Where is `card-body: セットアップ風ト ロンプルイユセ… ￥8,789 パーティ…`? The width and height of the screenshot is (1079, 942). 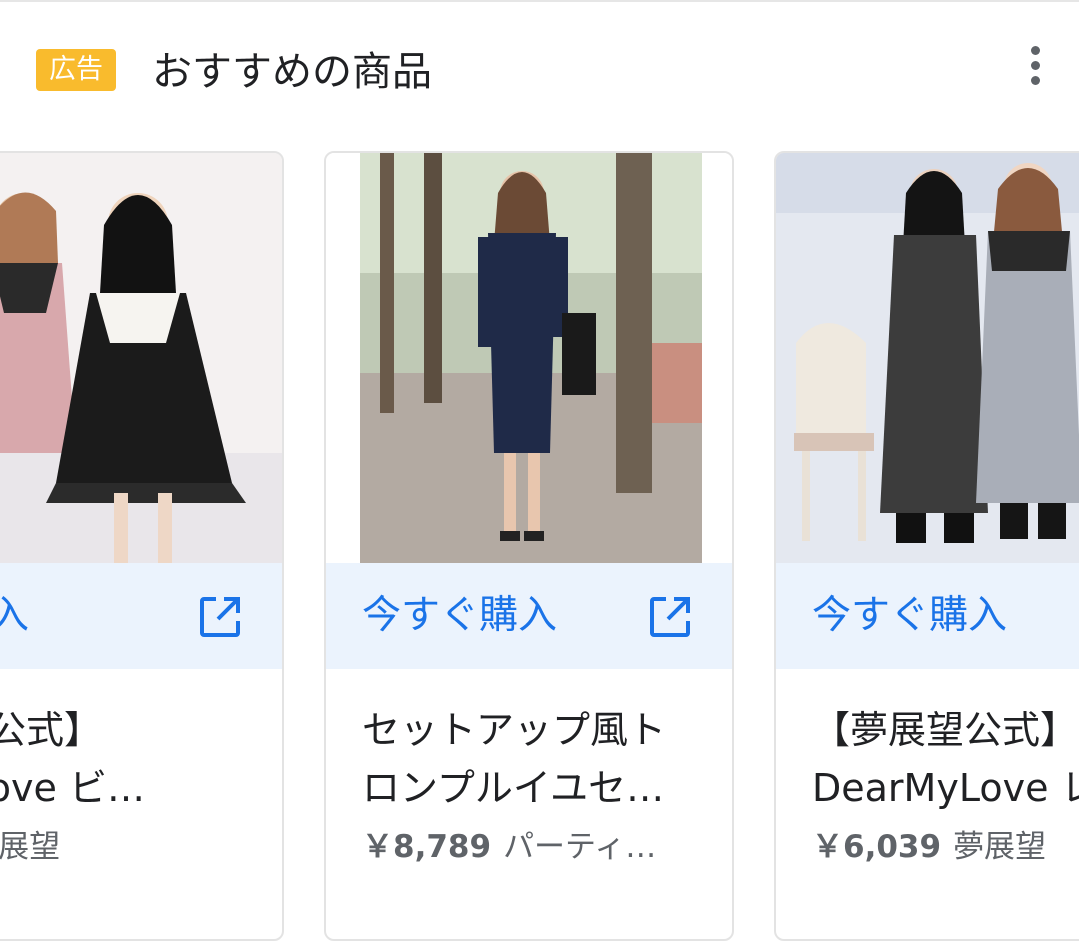 card-body: セットアップ風ト ロンプルイユセ… ￥8,789 パーティ… is located at coordinates (537, 785).